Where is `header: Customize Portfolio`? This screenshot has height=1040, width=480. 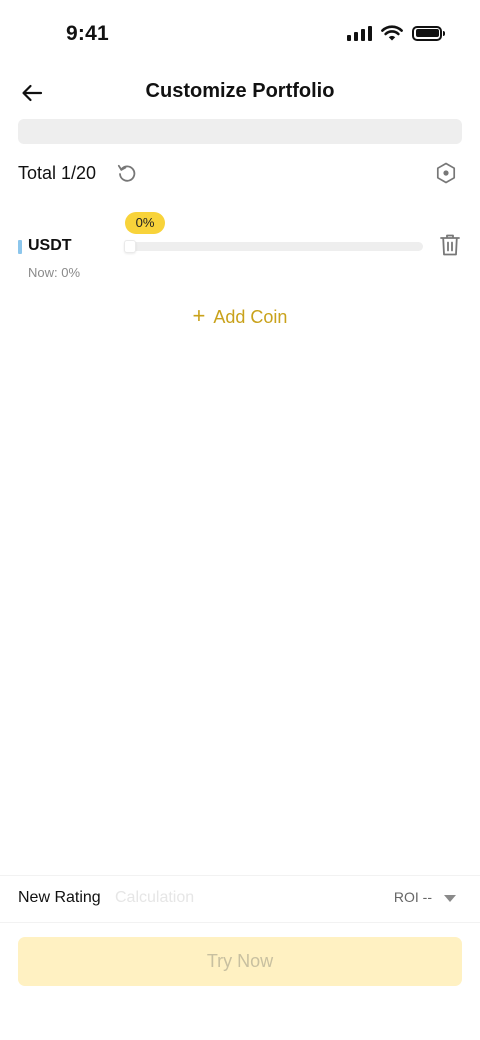
header: Customize Portfolio is located at coordinates (240, 93).